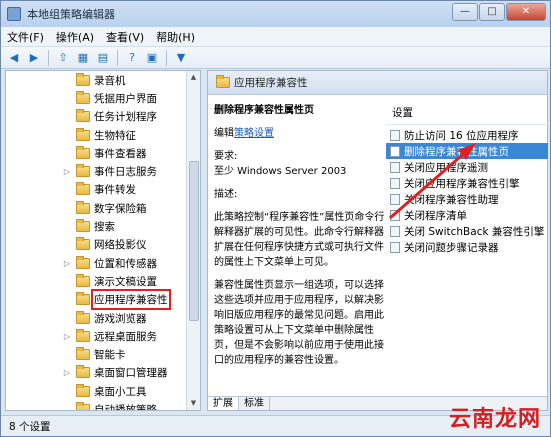  Describe the element at coordinates (301, 133) in the screenshot. I see `edit-line: 编辑策略设置` at that location.